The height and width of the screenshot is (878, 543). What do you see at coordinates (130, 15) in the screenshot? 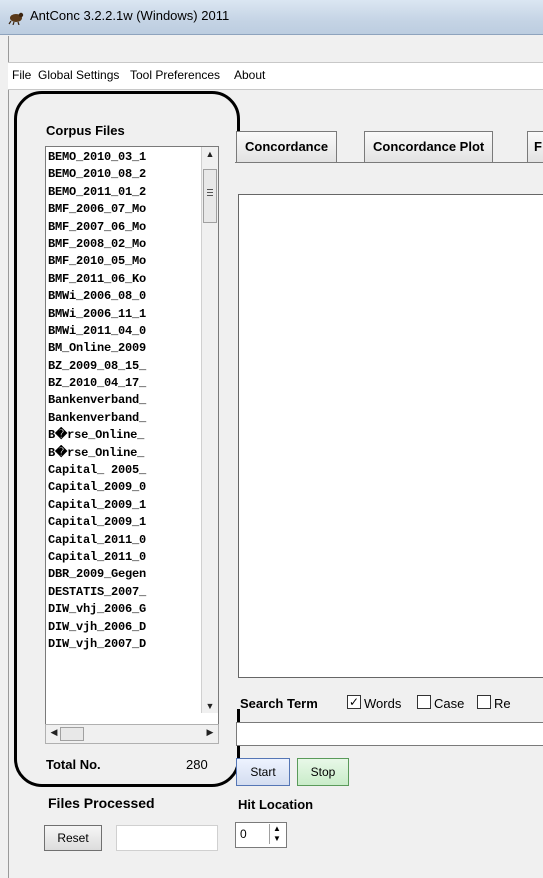
I see `window-title: AntConc 3.2.2.1w (Windows) 2011` at bounding box center [130, 15].